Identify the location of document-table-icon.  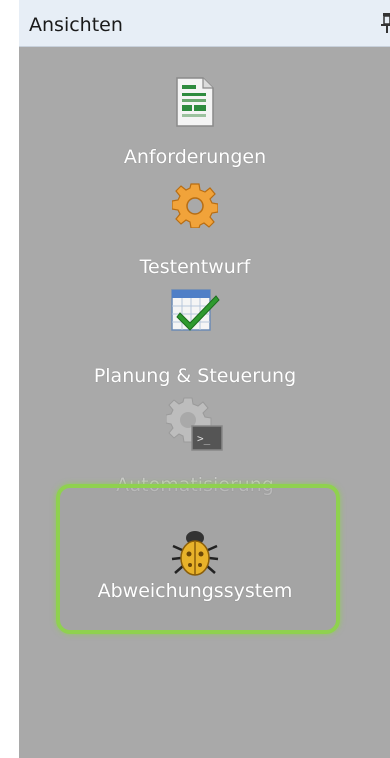
(195, 102).